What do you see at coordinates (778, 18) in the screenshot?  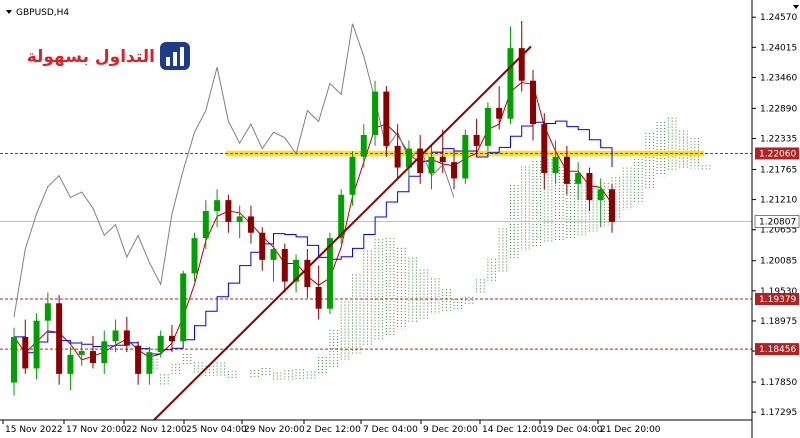 I see `y-tick-label: 1.24570` at bounding box center [778, 18].